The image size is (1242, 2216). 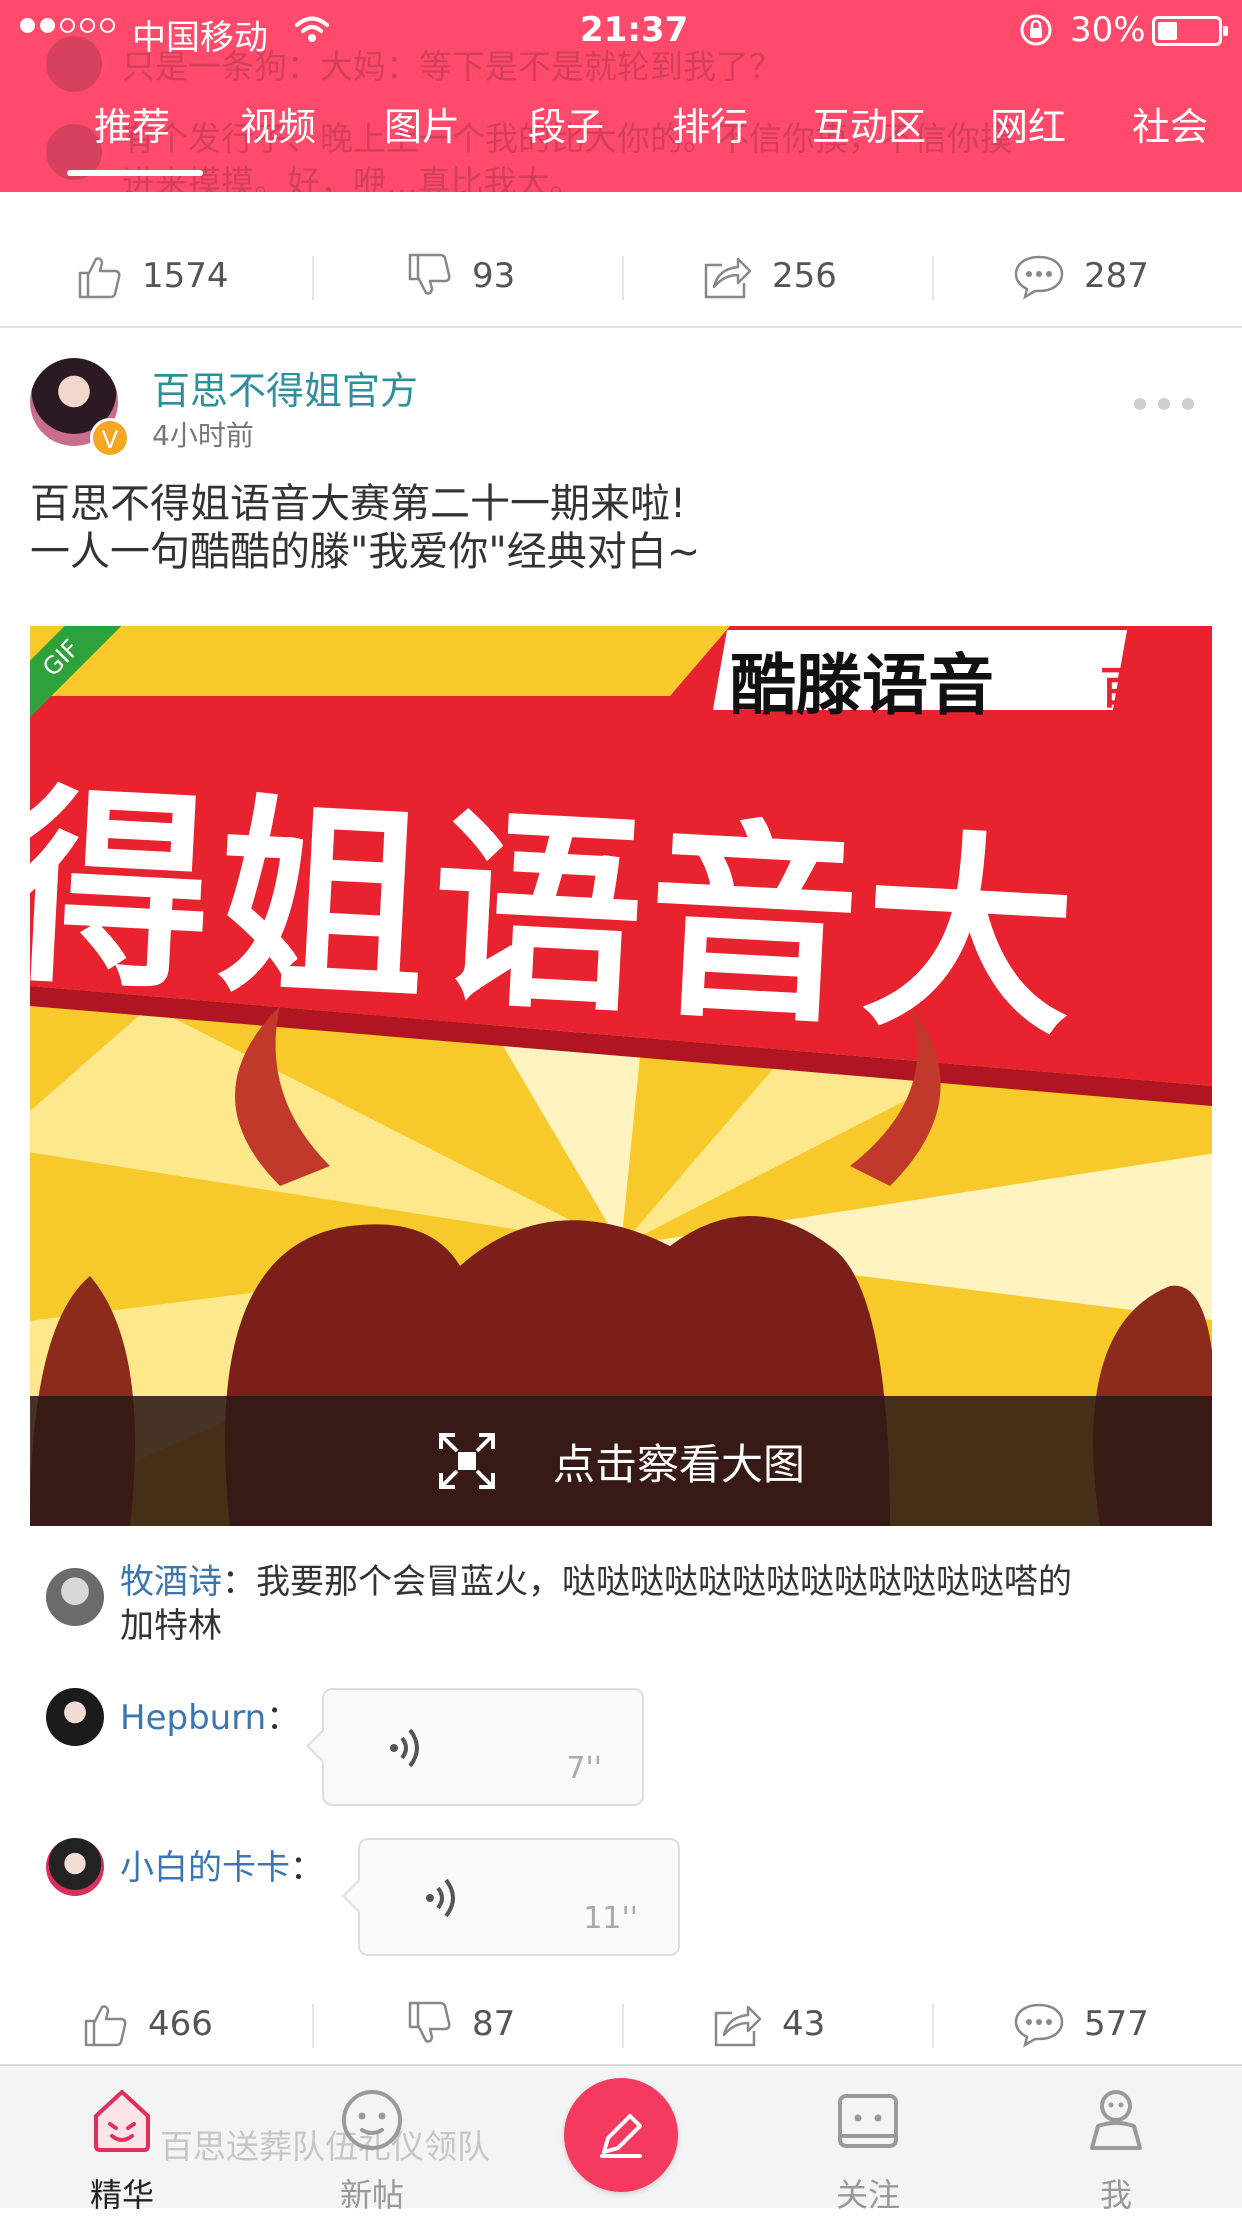 What do you see at coordinates (312, 29) in the screenshot?
I see `wifi-icon` at bounding box center [312, 29].